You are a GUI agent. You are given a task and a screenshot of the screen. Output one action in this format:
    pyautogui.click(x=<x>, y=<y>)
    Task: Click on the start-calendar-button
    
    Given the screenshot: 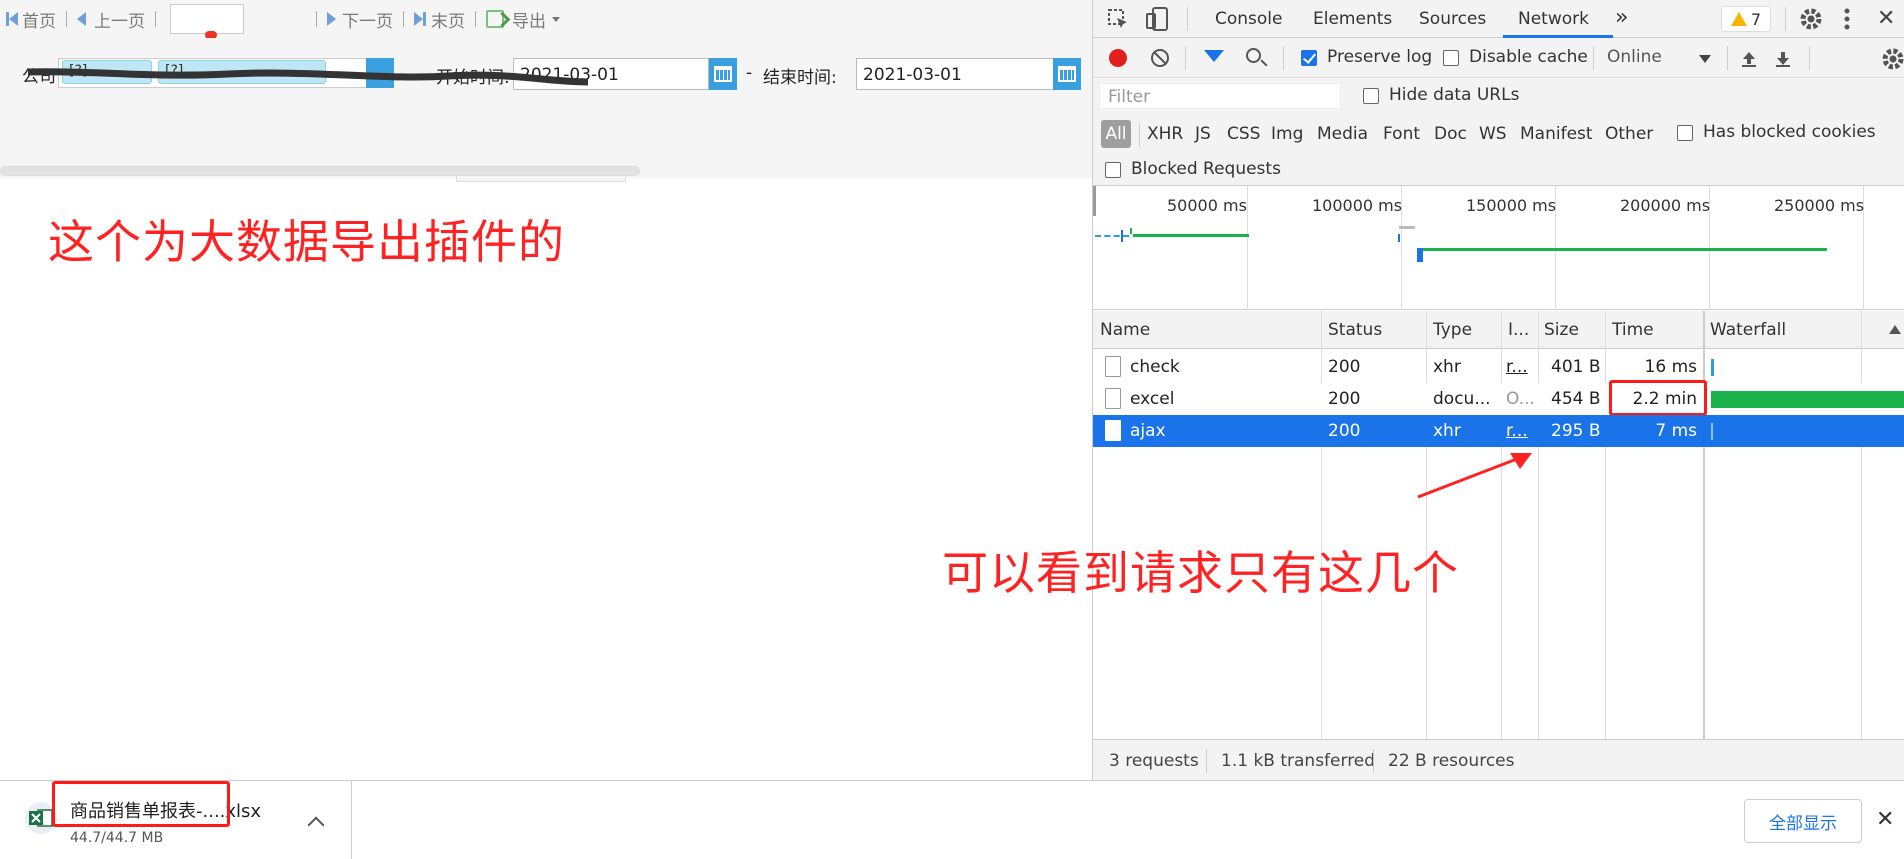 What is the action you would take?
    pyautogui.click(x=723, y=74)
    